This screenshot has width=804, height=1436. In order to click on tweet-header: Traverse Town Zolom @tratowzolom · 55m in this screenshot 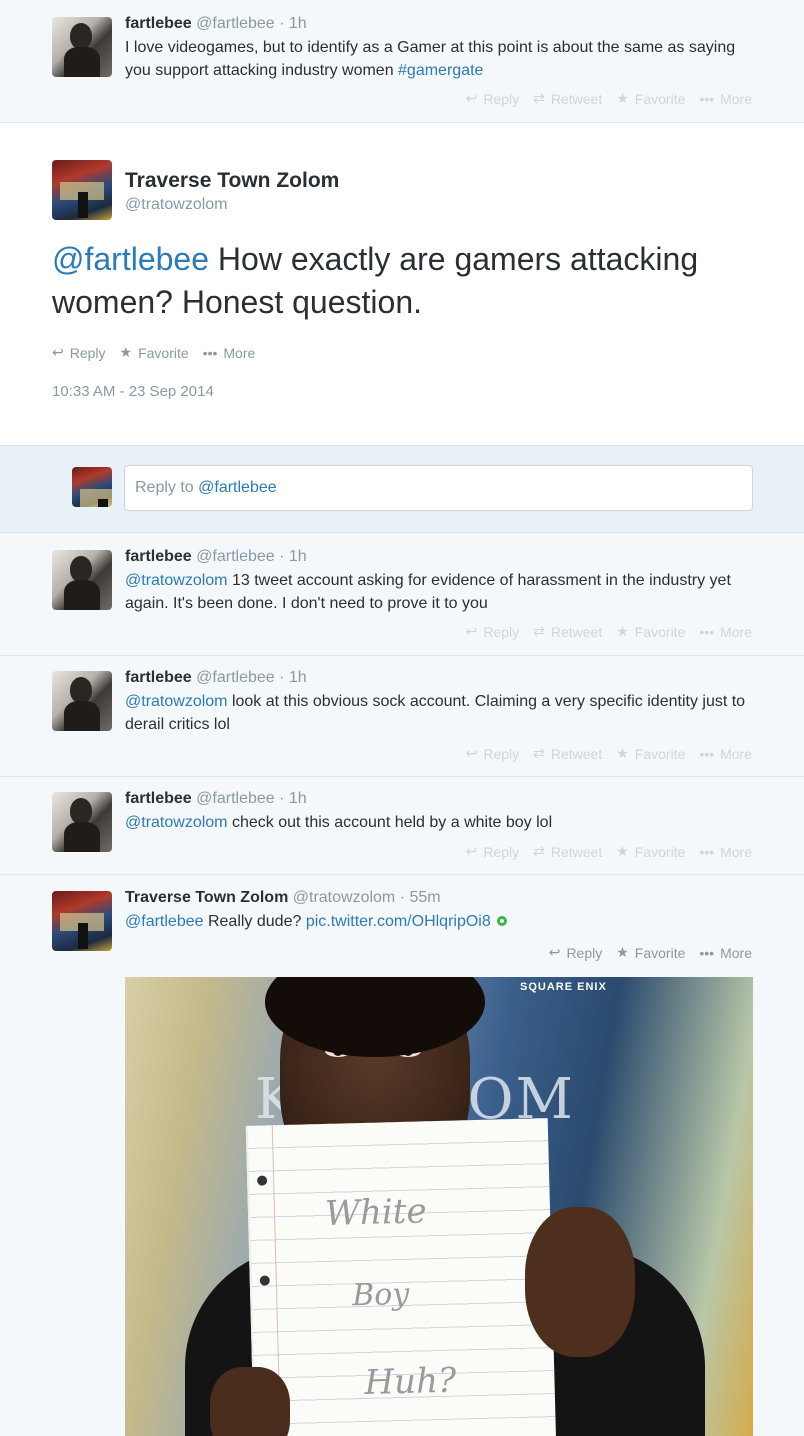, I will do `click(438, 898)`.